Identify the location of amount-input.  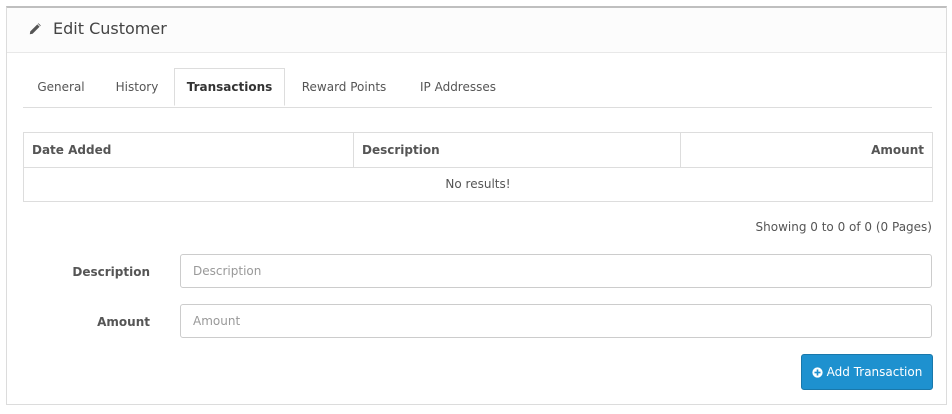
(556, 321).